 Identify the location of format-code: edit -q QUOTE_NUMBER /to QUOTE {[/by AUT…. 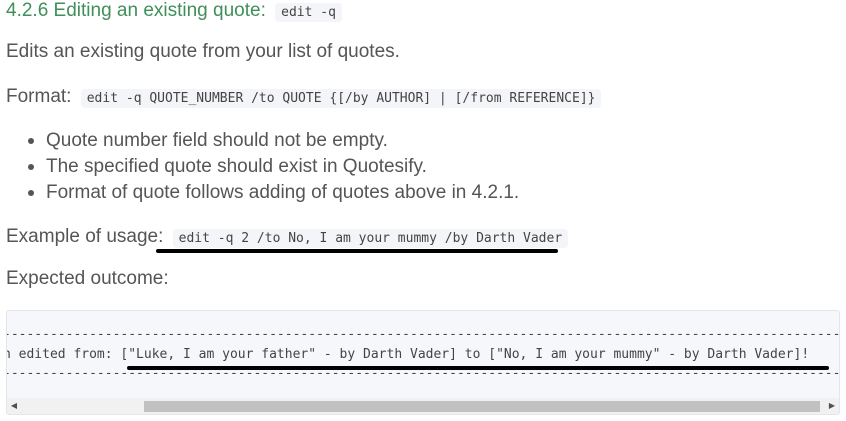
(341, 98).